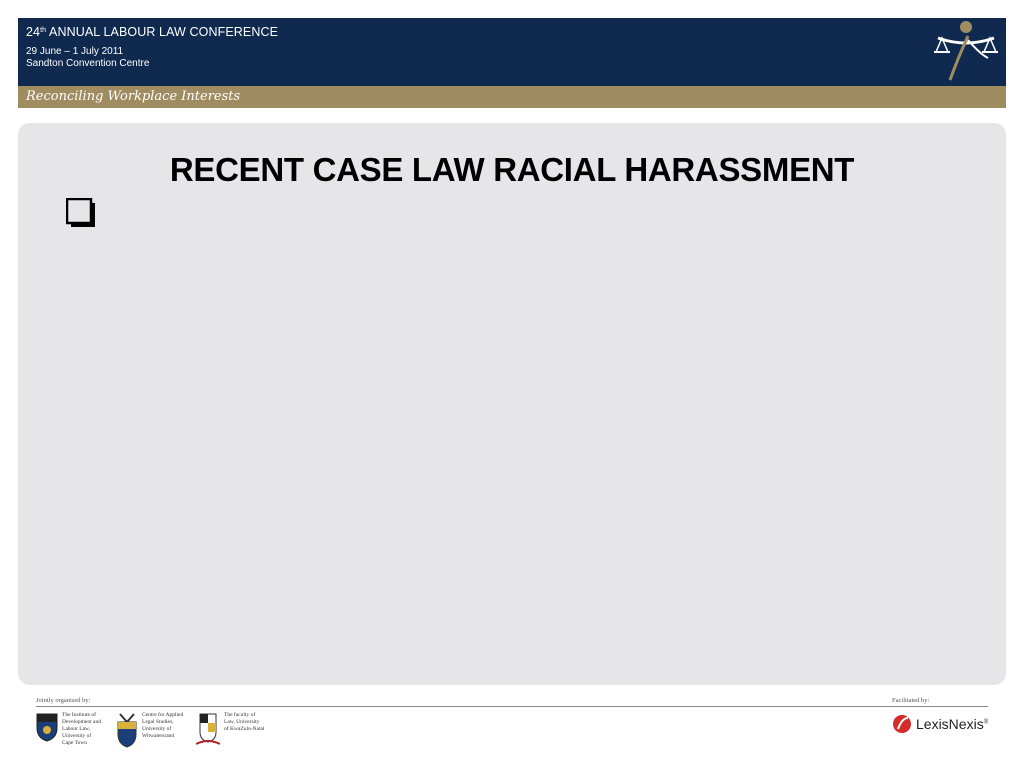  Describe the element at coordinates (512, 706) in the screenshot. I see `footer-divider` at that location.